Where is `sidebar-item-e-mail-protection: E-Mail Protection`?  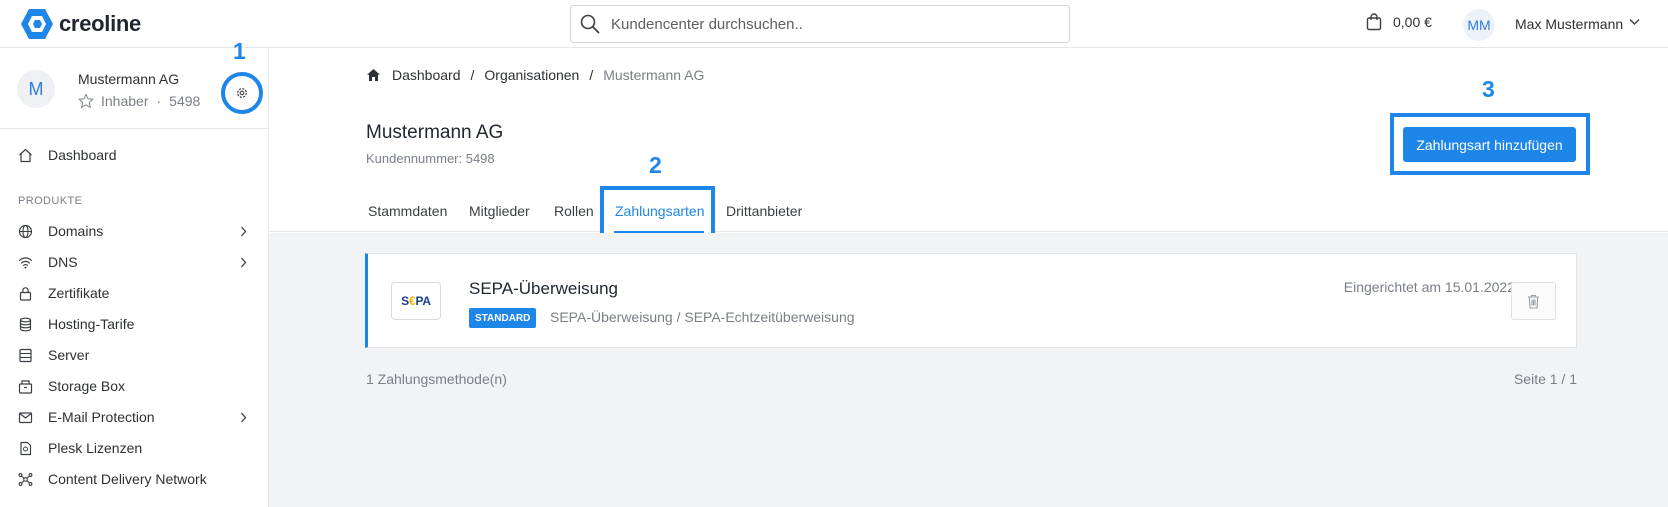
sidebar-item-e-mail-protection: E-Mail Protection is located at coordinates (134, 417).